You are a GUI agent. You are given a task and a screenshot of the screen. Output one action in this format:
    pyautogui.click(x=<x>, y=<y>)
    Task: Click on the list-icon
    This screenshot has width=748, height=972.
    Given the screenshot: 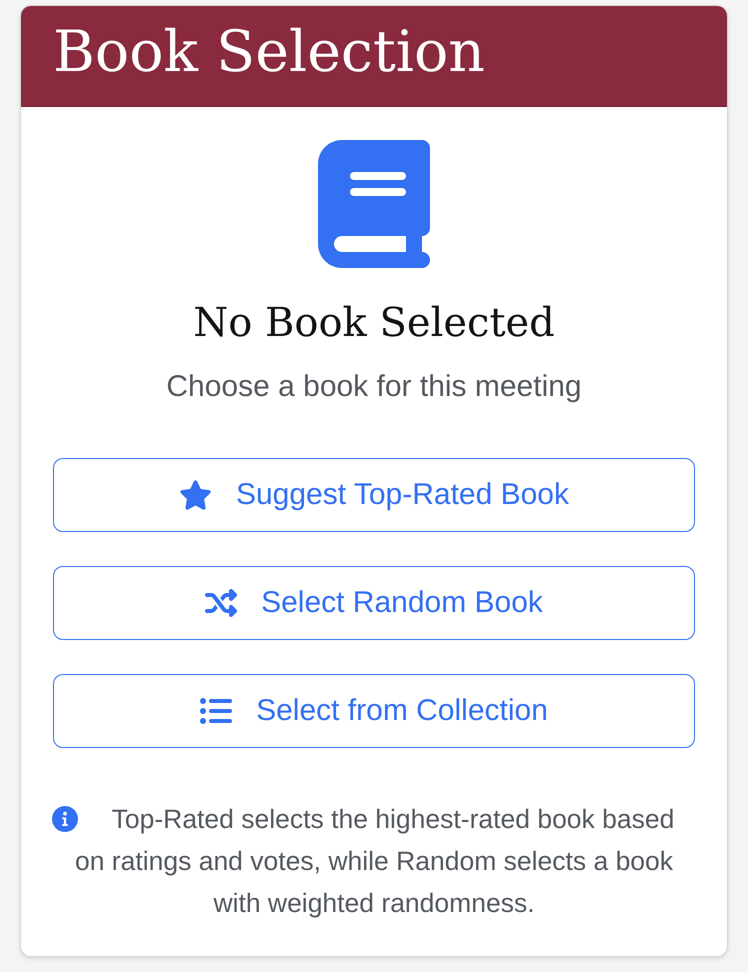 What is the action you would take?
    pyautogui.click(x=216, y=711)
    